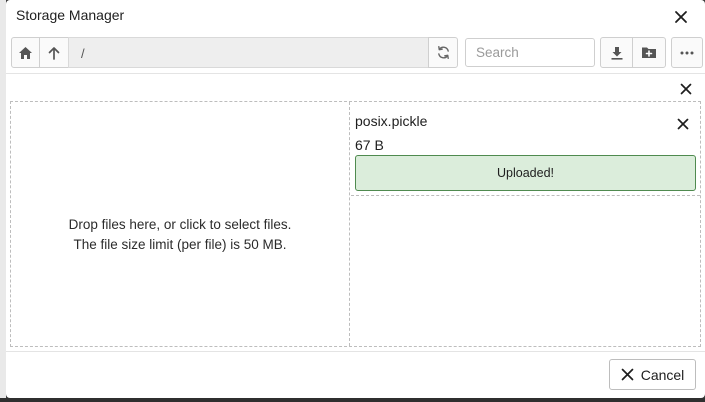  I want to click on home-button, so click(25, 52).